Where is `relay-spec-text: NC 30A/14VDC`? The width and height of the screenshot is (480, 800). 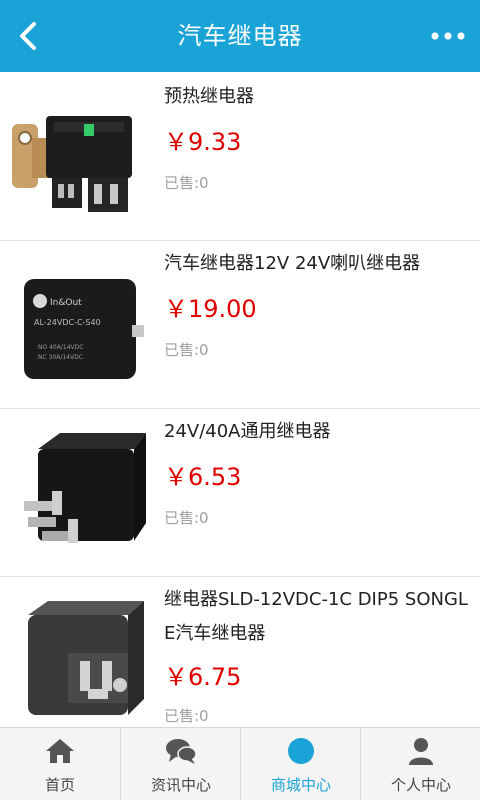 relay-spec-text: NC 30A/14VDC is located at coordinates (60, 357).